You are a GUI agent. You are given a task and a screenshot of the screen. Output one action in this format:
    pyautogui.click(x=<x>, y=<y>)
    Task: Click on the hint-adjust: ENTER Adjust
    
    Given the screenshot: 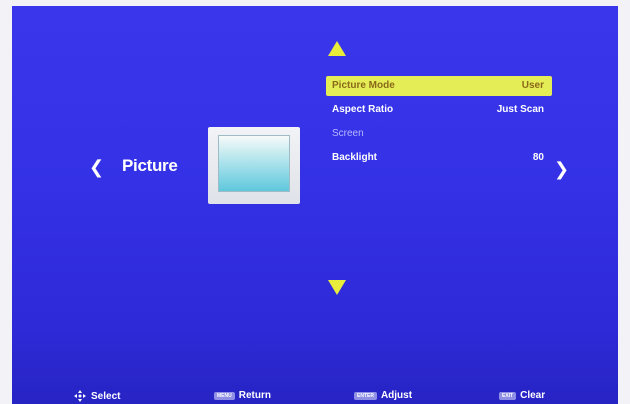 What is the action you would take?
    pyautogui.click(x=383, y=395)
    